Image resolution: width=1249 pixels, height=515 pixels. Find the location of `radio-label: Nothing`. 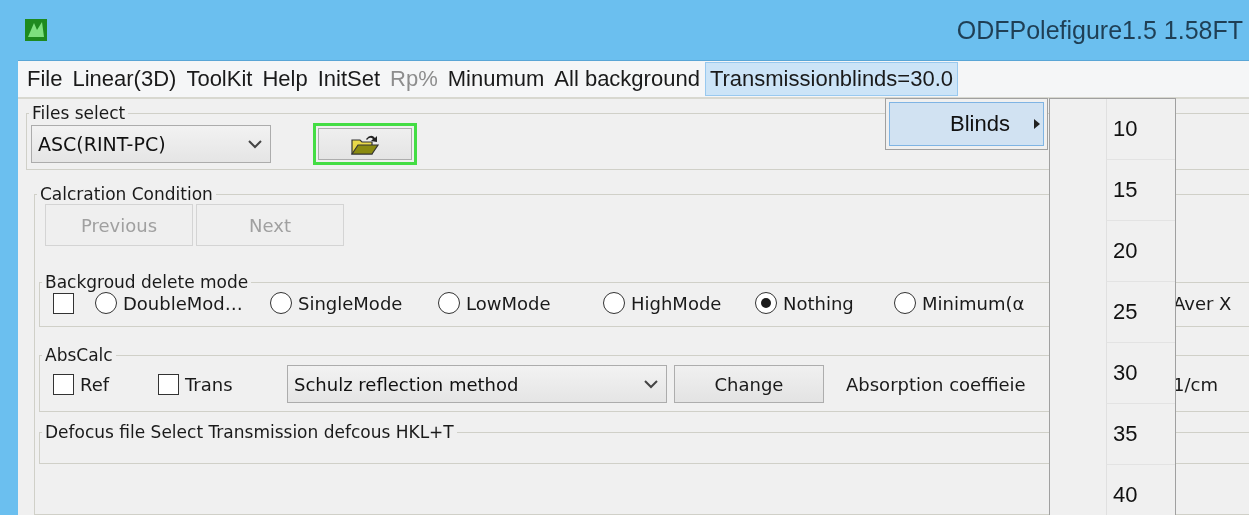

radio-label: Nothing is located at coordinates (818, 303).